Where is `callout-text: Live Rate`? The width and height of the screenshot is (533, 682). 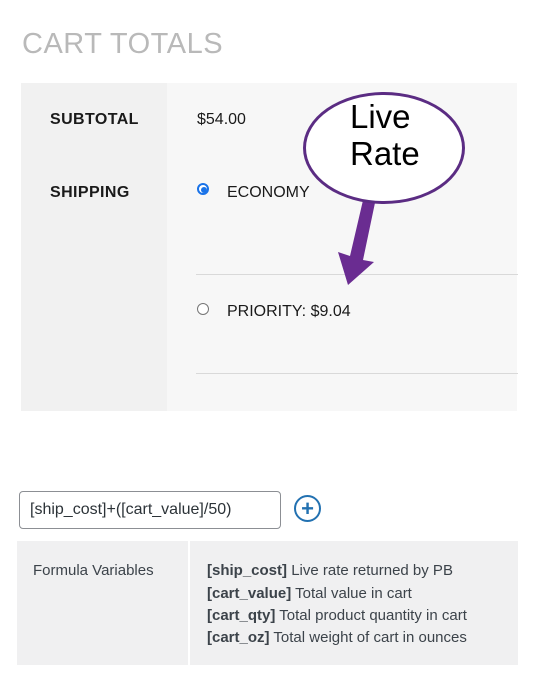
callout-text: Live Rate is located at coordinates (385, 135).